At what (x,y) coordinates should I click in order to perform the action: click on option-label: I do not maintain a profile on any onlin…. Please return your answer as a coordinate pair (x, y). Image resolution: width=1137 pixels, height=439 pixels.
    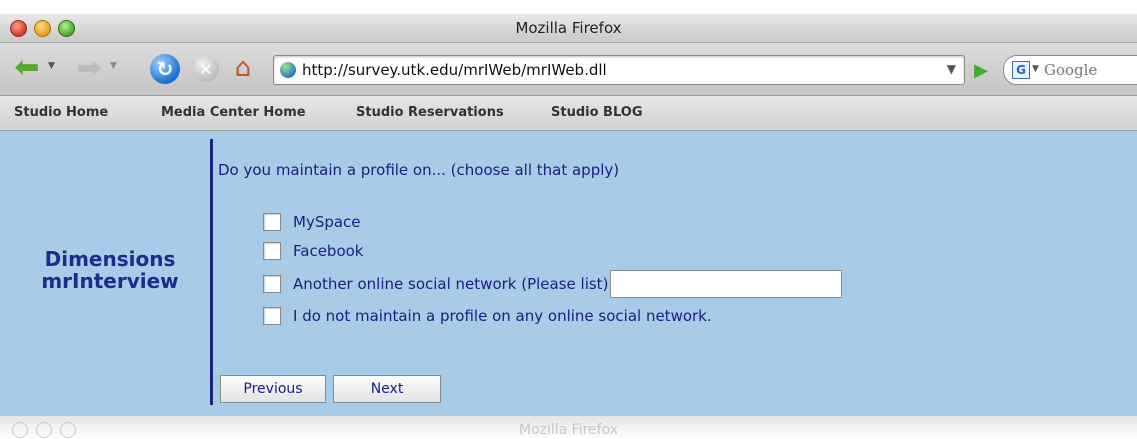
    Looking at the image, I should click on (502, 316).